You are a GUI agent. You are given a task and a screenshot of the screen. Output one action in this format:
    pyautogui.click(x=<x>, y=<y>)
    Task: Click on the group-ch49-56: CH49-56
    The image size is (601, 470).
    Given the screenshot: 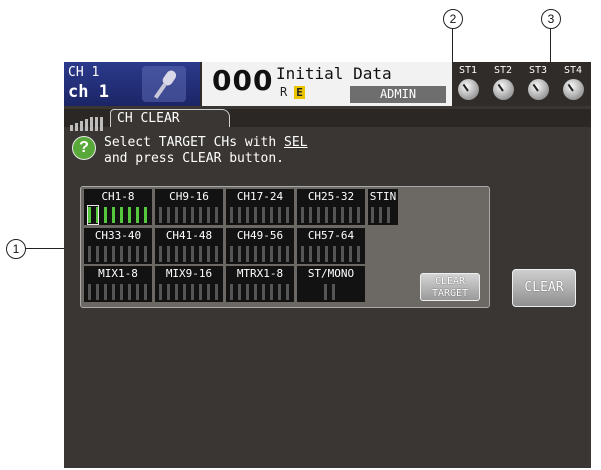 What is the action you would take?
    pyautogui.click(x=260, y=246)
    